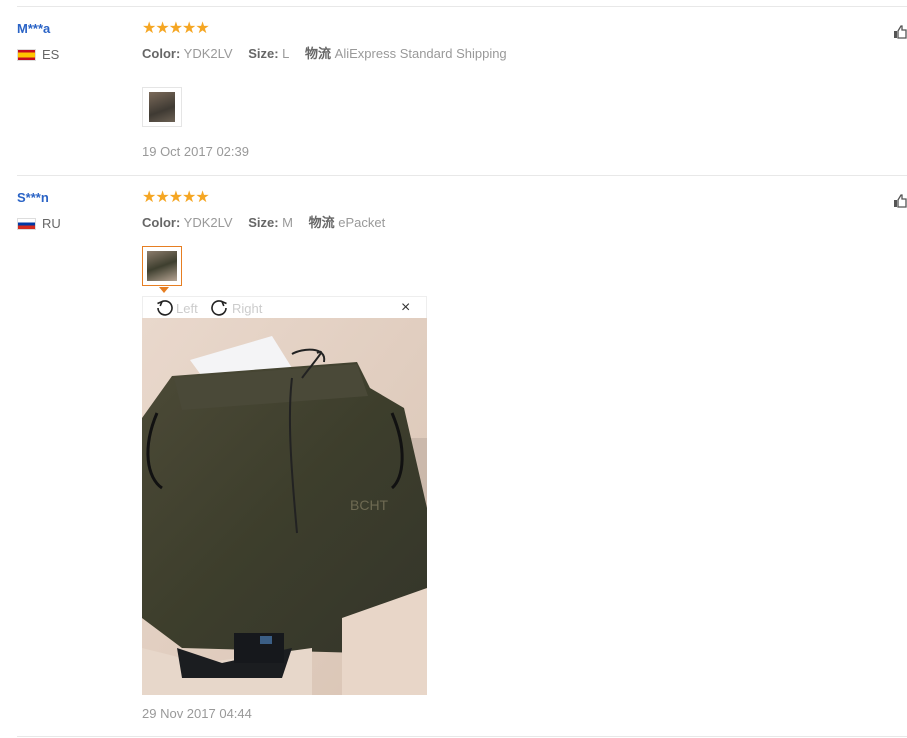  I want to click on rotate-right-icon, so click(219, 308).